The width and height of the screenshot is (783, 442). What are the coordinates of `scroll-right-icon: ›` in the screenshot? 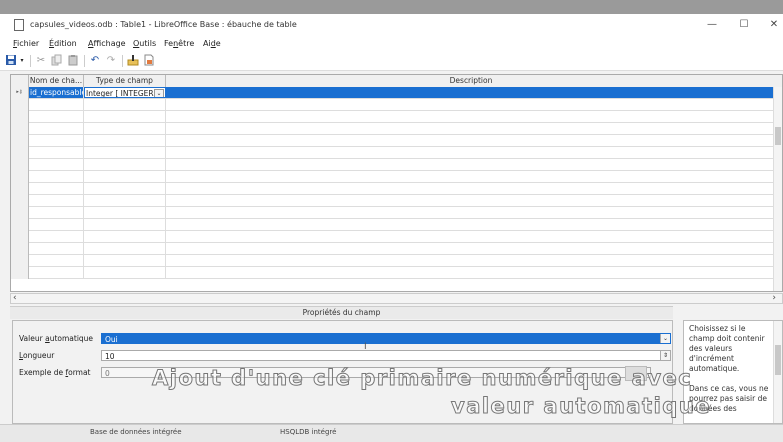 It's located at (774, 298).